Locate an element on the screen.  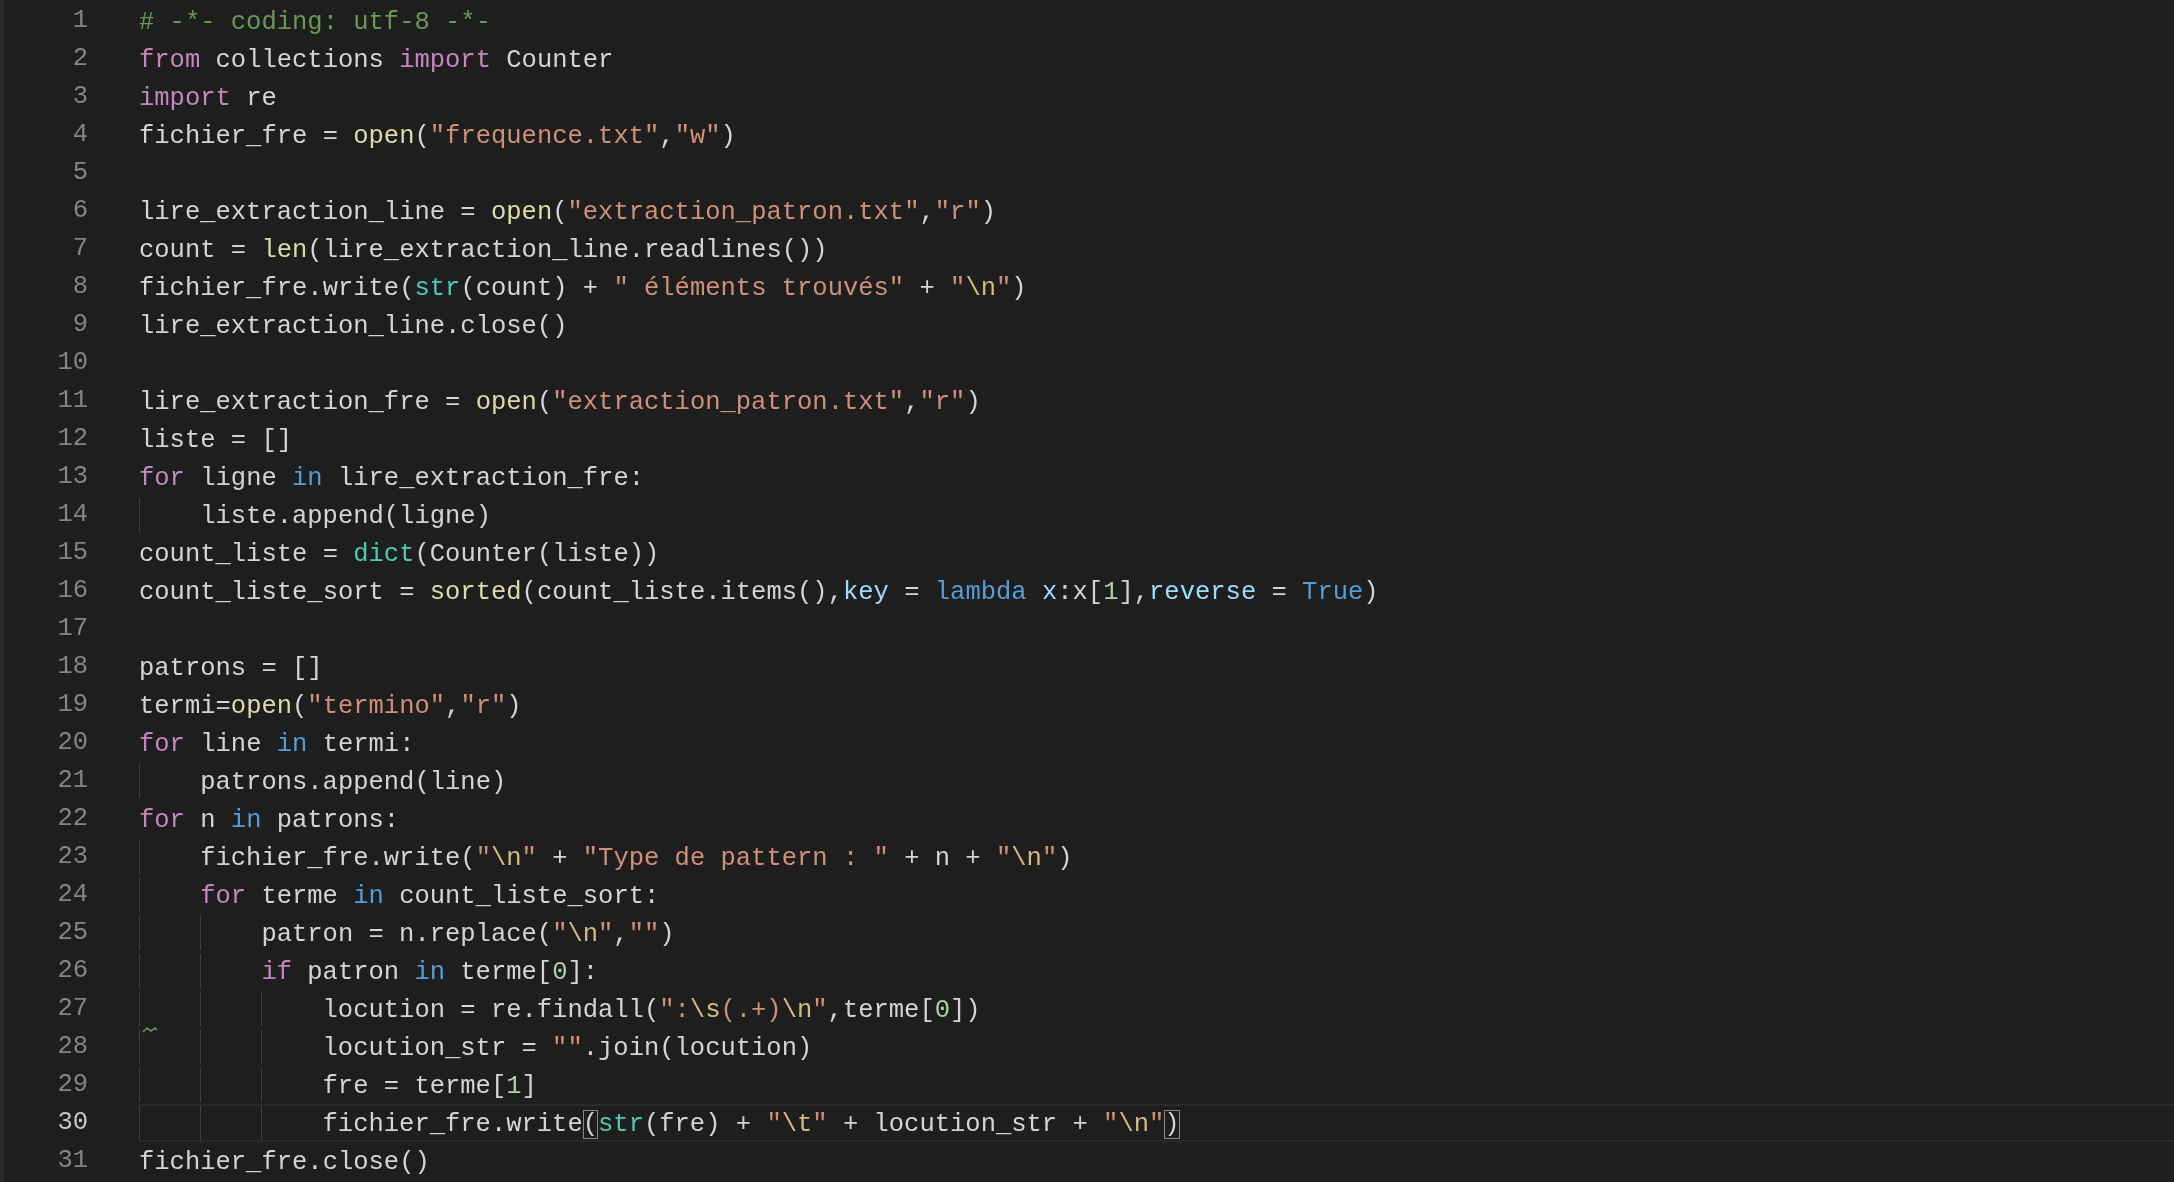
line-number: 30 is located at coordinates (72, 1123).